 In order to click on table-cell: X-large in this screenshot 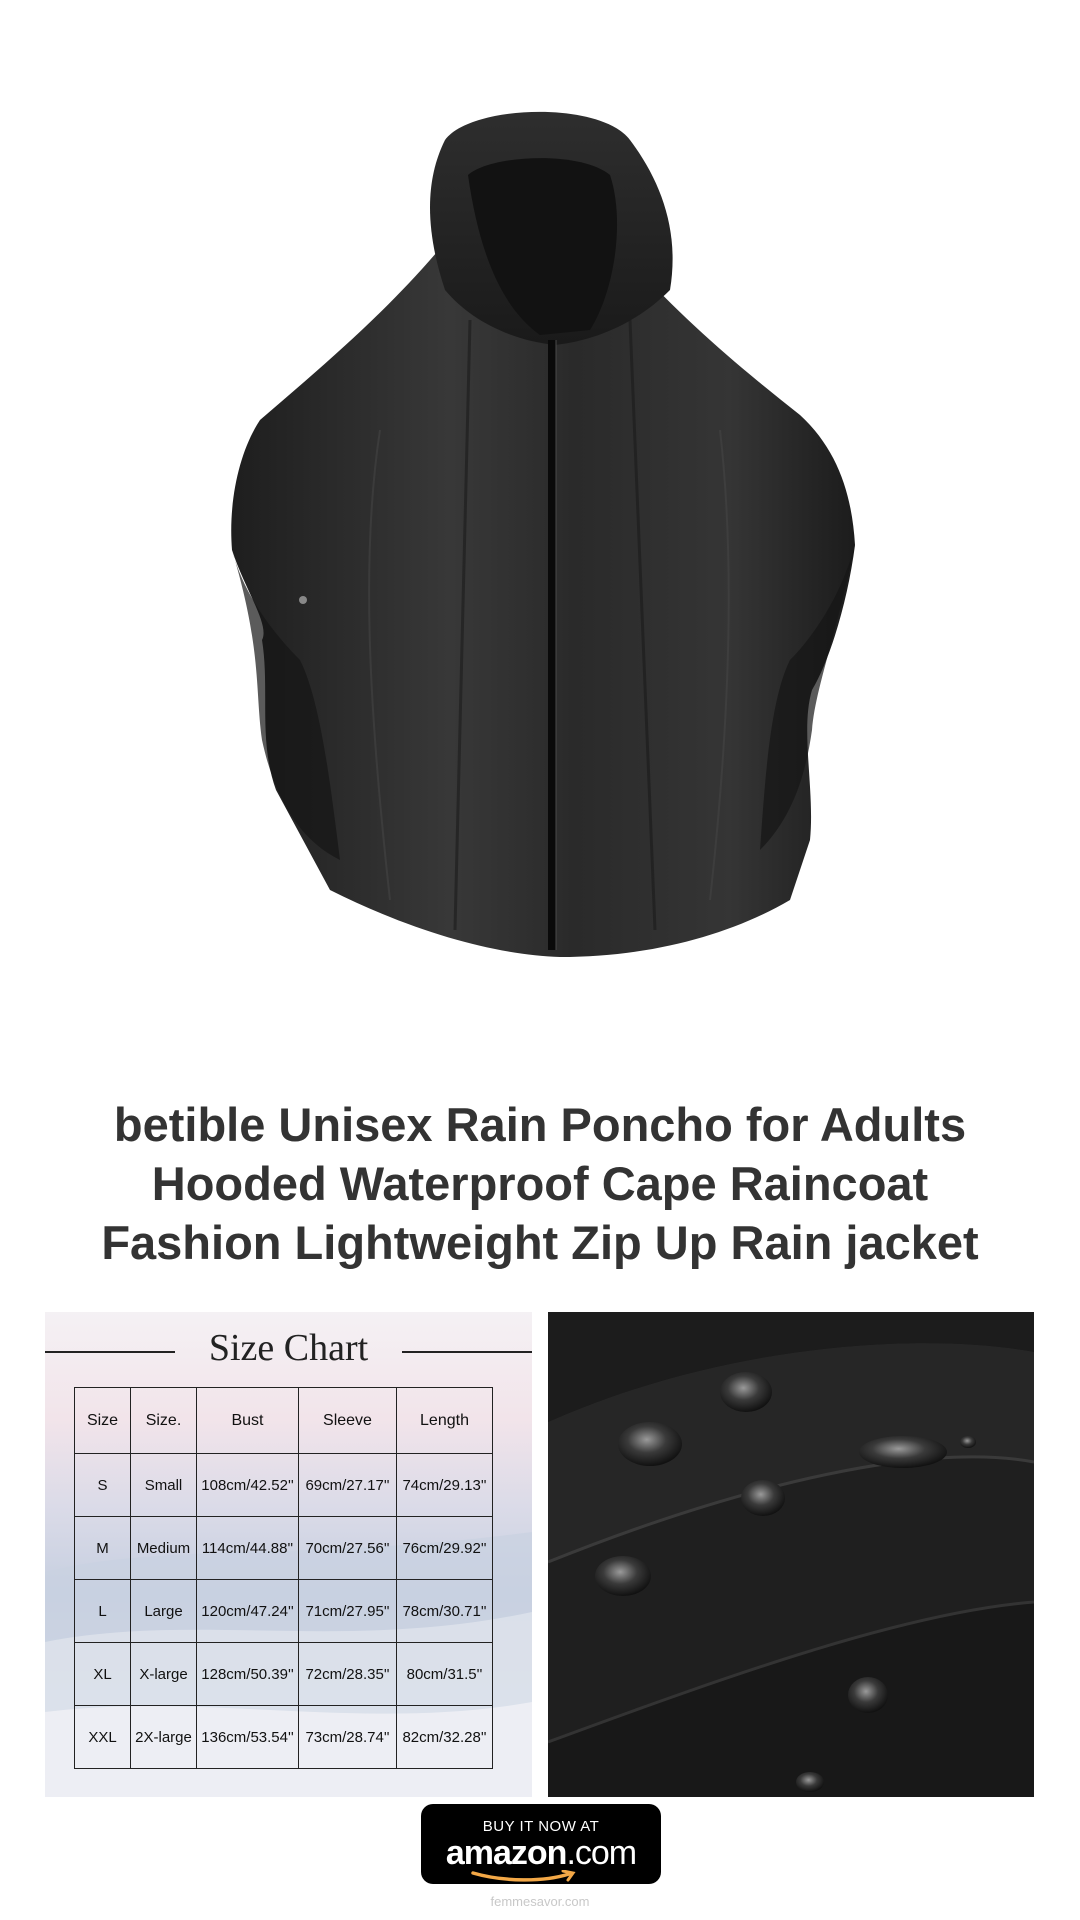, I will do `click(163, 1674)`.